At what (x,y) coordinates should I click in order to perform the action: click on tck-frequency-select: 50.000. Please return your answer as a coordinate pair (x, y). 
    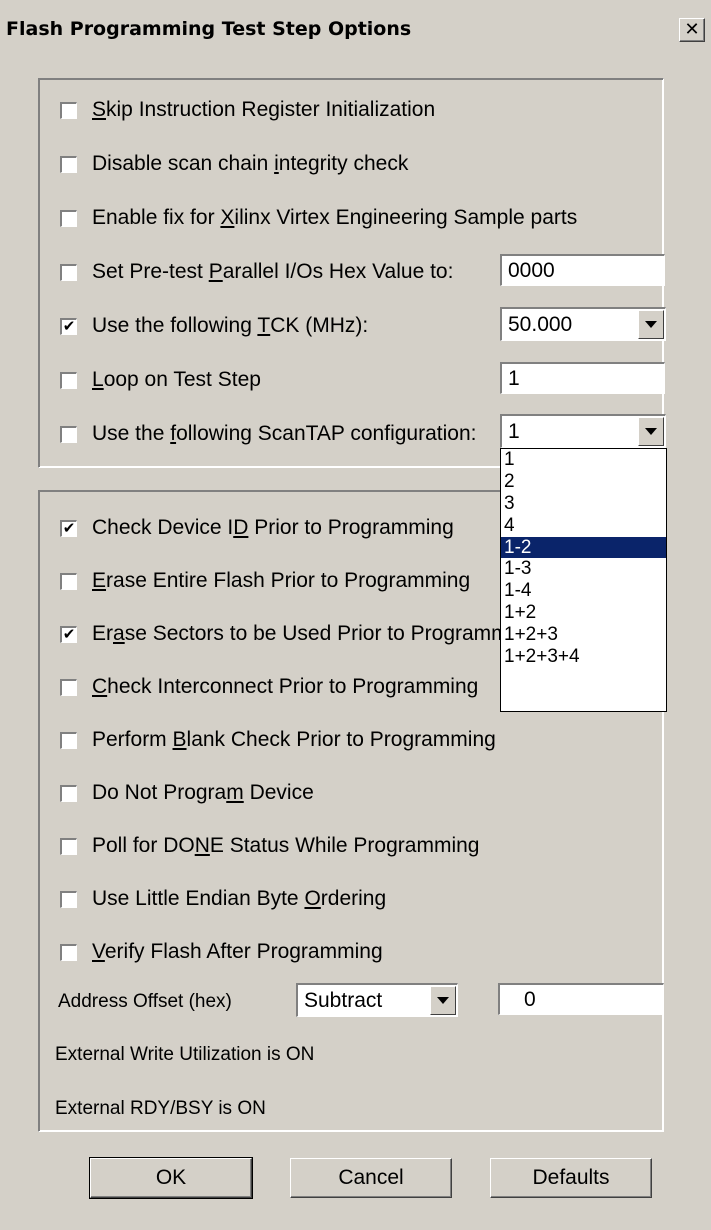
    Looking at the image, I should click on (583, 324).